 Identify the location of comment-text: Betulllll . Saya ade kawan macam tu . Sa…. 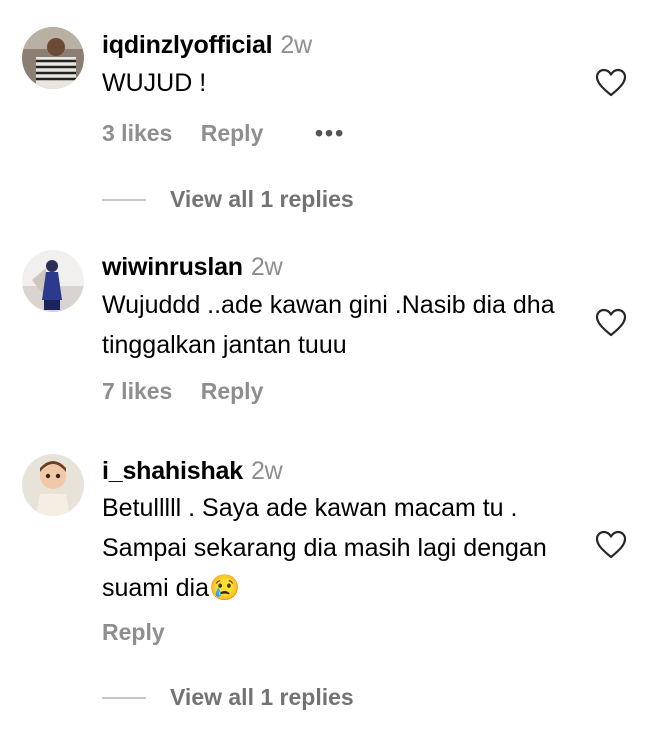
(328, 548).